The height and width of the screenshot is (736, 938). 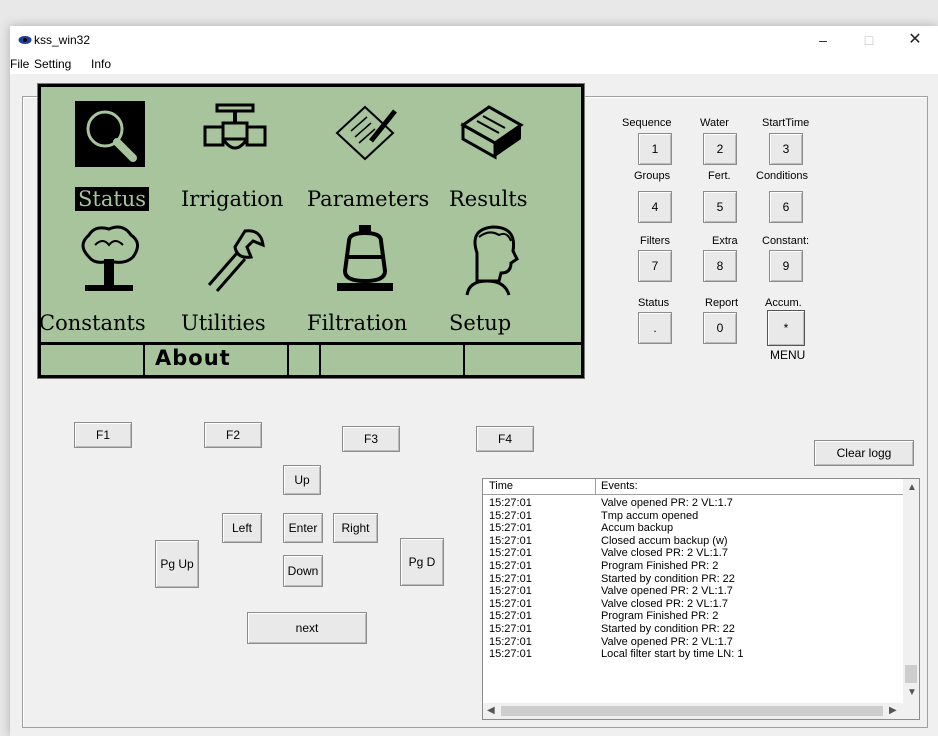 What do you see at coordinates (232, 199) in the screenshot?
I see `lcd-item-irrigation: Irrigation` at bounding box center [232, 199].